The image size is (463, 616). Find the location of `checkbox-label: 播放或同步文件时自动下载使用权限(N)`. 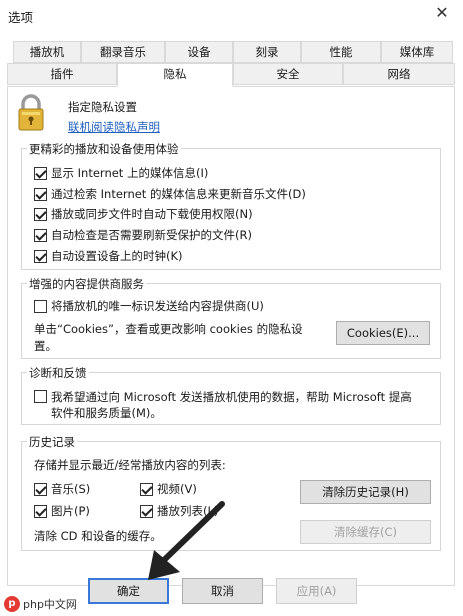

checkbox-label: 播放或同步文件时自动下载使用权限(N) is located at coordinates (152, 214).